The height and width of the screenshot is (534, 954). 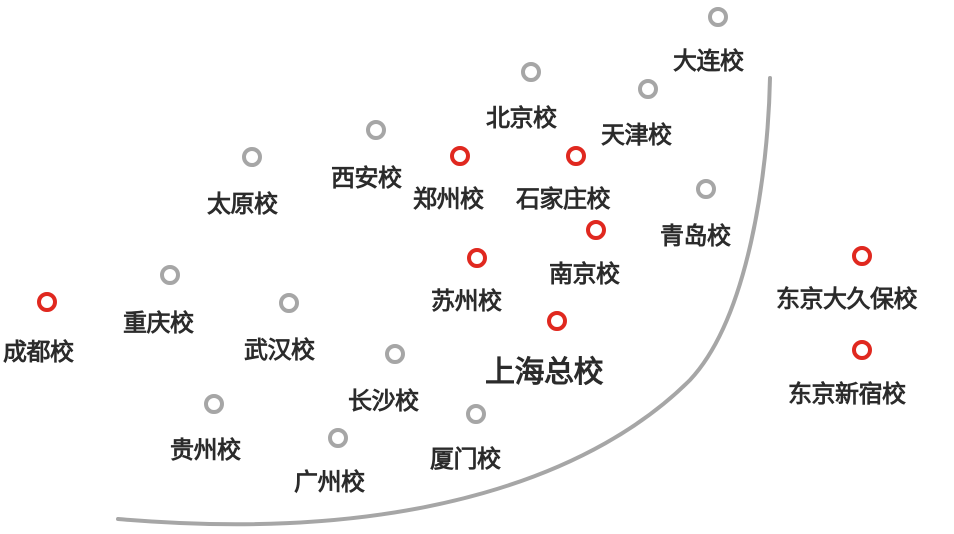 I want to click on campus-label-chongqing: 重庆校, so click(x=158, y=323).